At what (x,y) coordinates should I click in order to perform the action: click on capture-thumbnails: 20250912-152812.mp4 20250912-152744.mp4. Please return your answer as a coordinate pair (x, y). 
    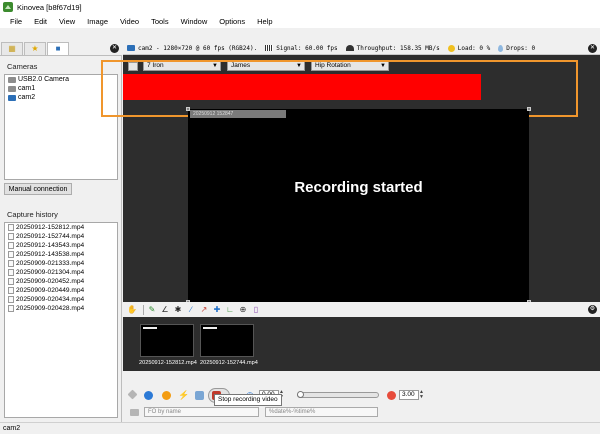
    Looking at the image, I should click on (361, 344).